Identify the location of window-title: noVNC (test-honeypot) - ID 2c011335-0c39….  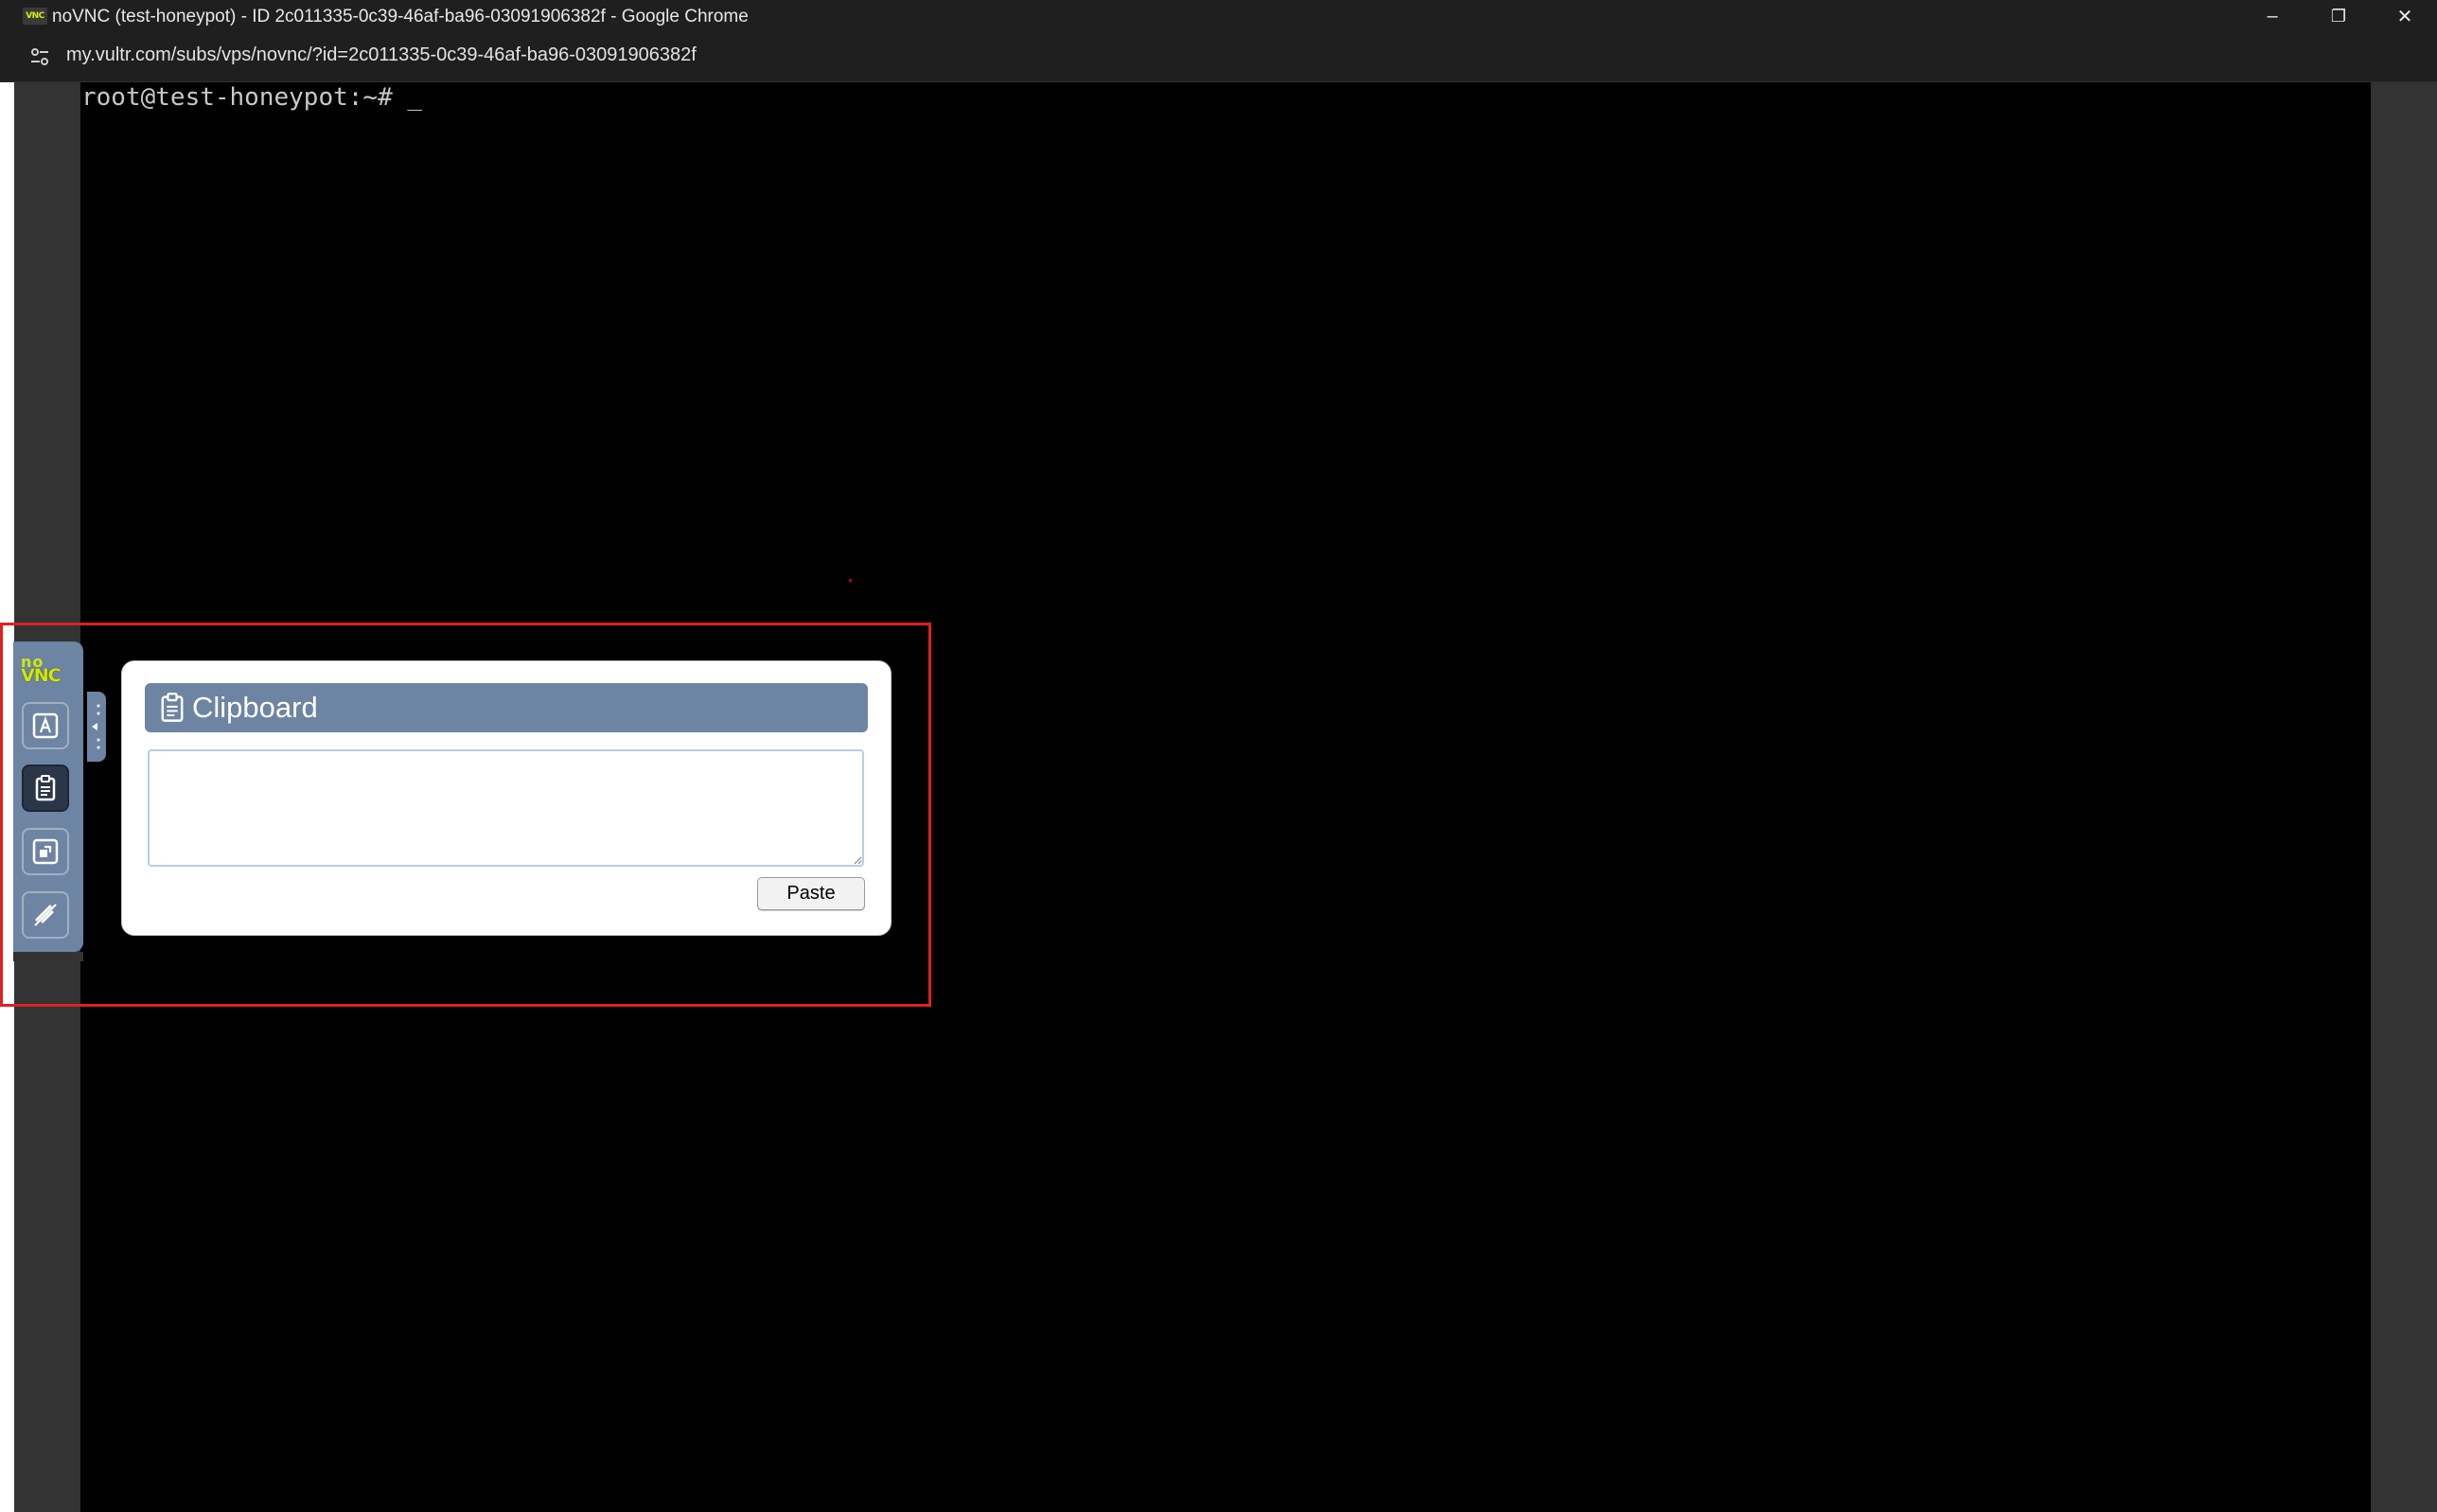
(400, 16).